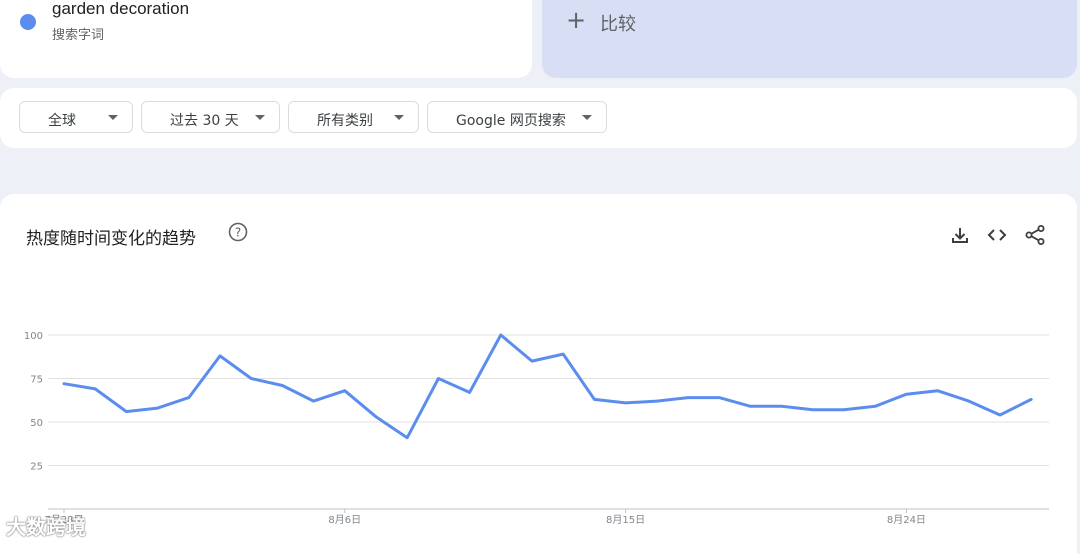 Image resolution: width=1080 pixels, height=554 pixels. What do you see at coordinates (511, 121) in the screenshot?
I see `search-type-filter-label: Google 网页搜索` at bounding box center [511, 121].